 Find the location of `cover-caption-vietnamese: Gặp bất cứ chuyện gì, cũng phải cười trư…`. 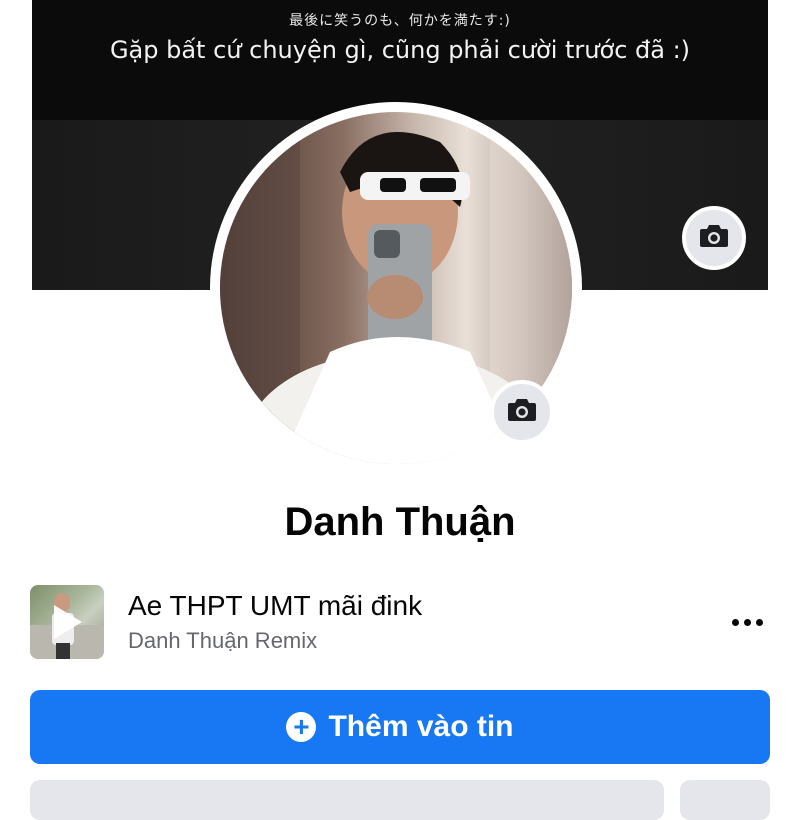

cover-caption-vietnamese: Gặp bất cứ chuyện gì, cũng phải cười trư… is located at coordinates (400, 50).